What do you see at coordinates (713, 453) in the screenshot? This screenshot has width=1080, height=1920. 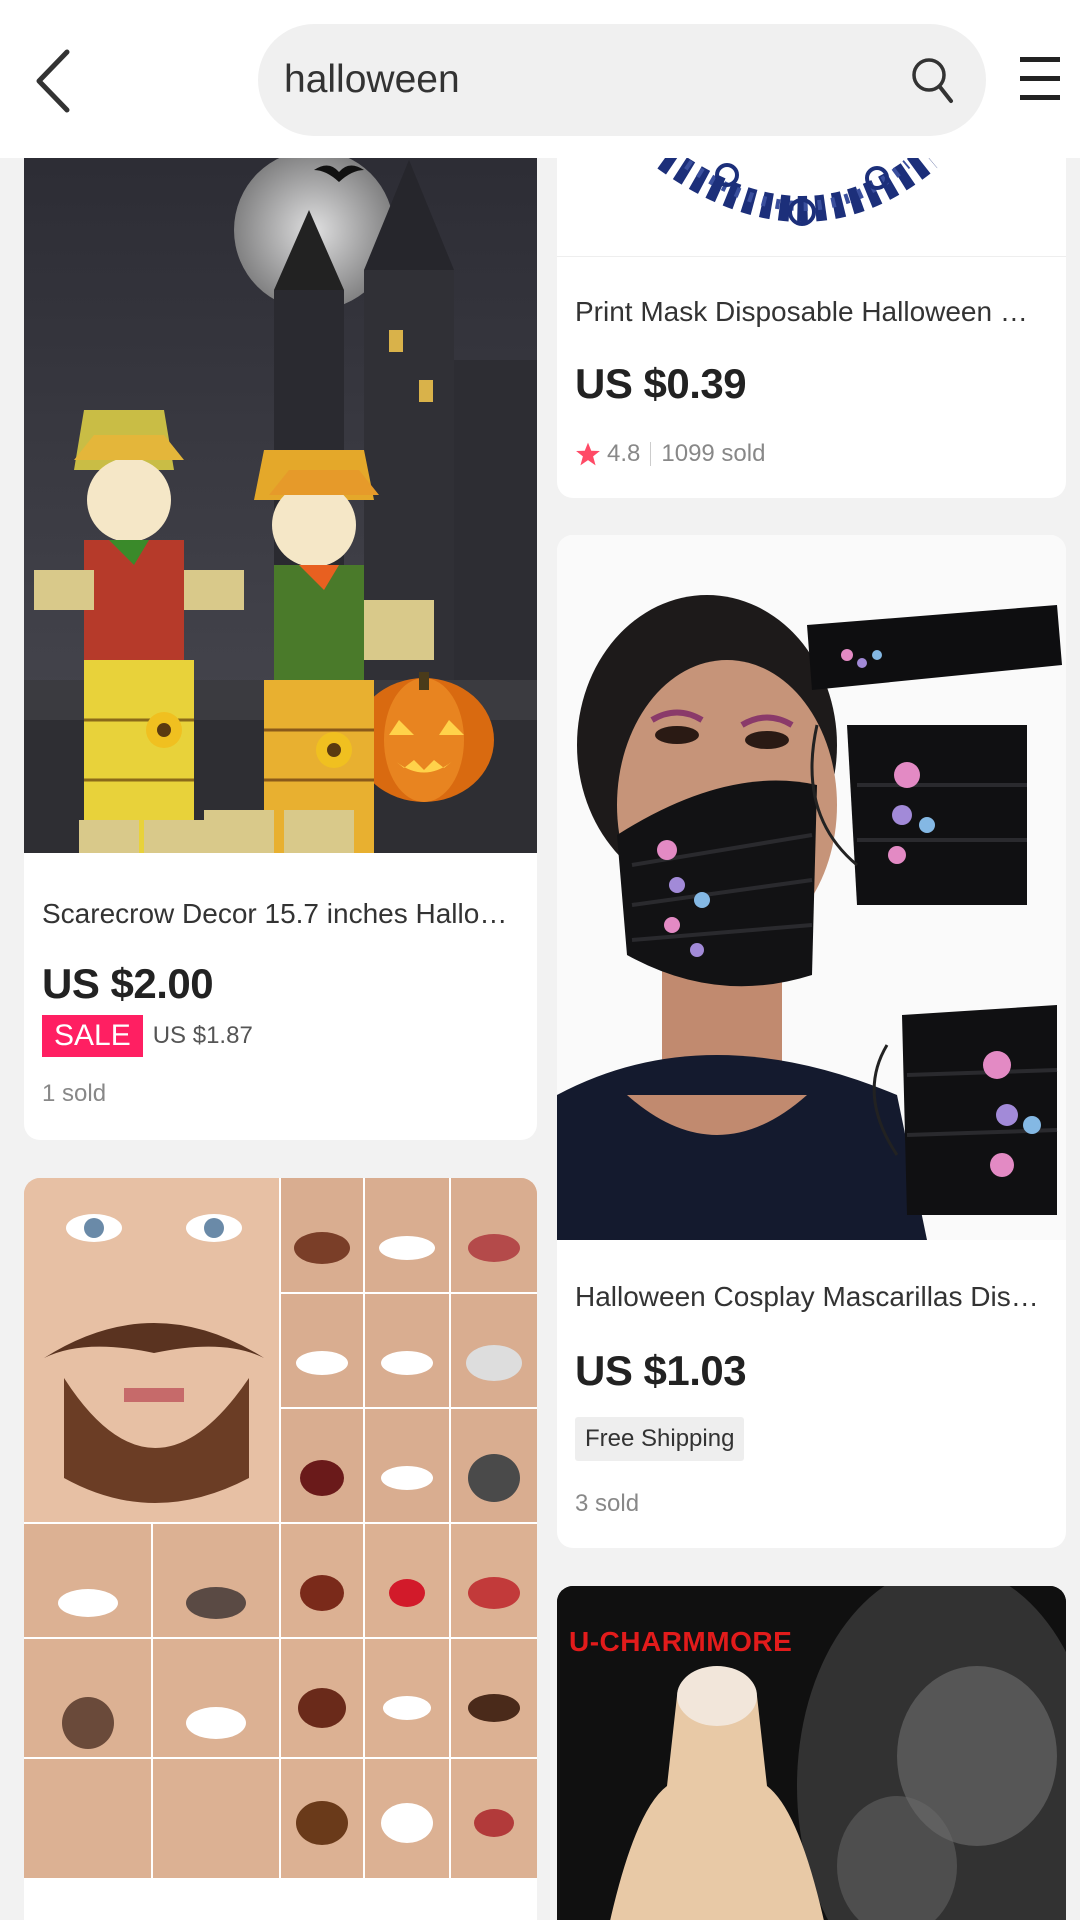 I see `sold-count: 1099 sold` at bounding box center [713, 453].